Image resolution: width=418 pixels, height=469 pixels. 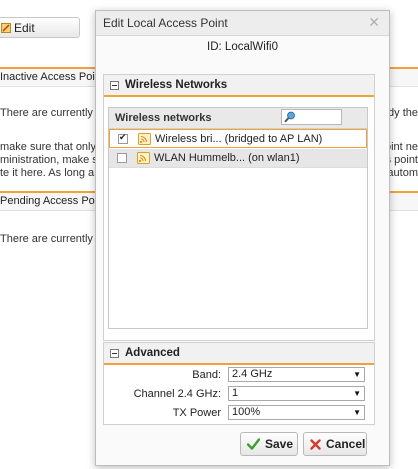 What do you see at coordinates (401, 160) in the screenshot?
I see `info-text-line-2-right: s point` at bounding box center [401, 160].